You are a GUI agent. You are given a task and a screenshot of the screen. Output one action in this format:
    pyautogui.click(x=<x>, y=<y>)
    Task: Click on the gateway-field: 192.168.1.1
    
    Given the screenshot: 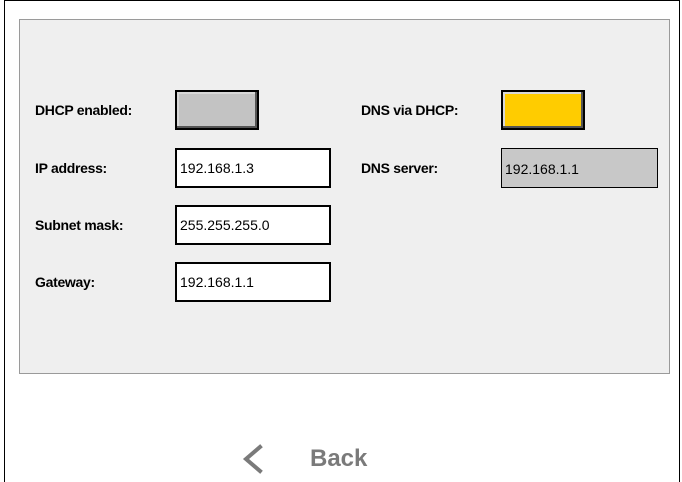 What is the action you would take?
    pyautogui.click(x=253, y=282)
    